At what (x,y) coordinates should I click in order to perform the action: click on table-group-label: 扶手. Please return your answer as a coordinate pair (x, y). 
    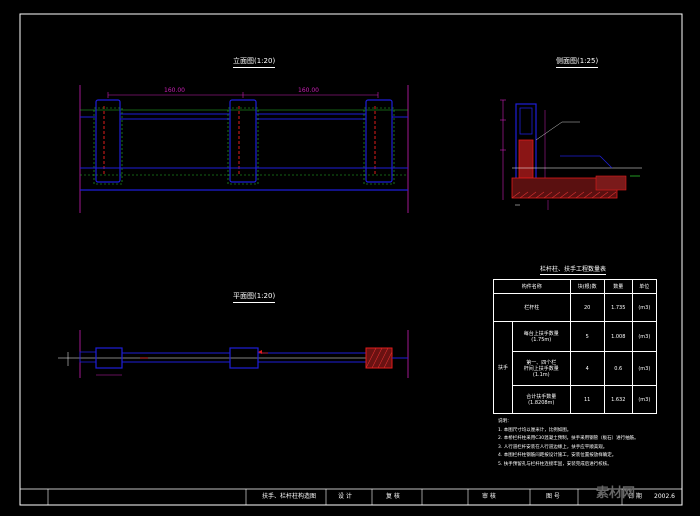
    Looking at the image, I should click on (503, 367).